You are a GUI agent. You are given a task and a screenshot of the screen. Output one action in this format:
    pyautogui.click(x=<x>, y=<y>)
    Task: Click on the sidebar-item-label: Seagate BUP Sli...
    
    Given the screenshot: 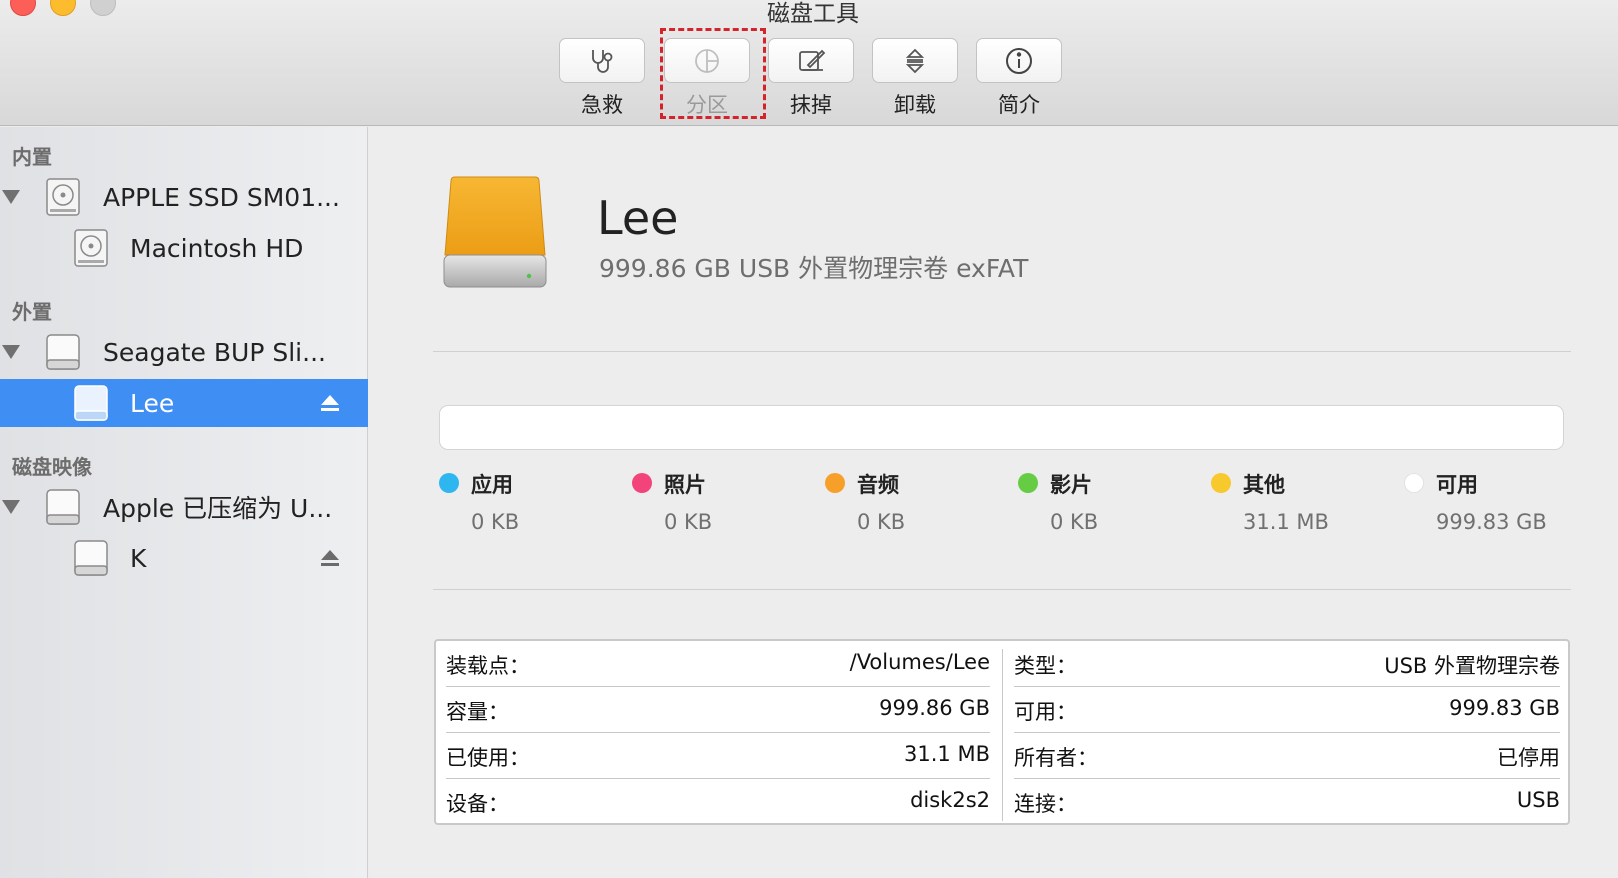 What is the action you would take?
    pyautogui.click(x=214, y=352)
    